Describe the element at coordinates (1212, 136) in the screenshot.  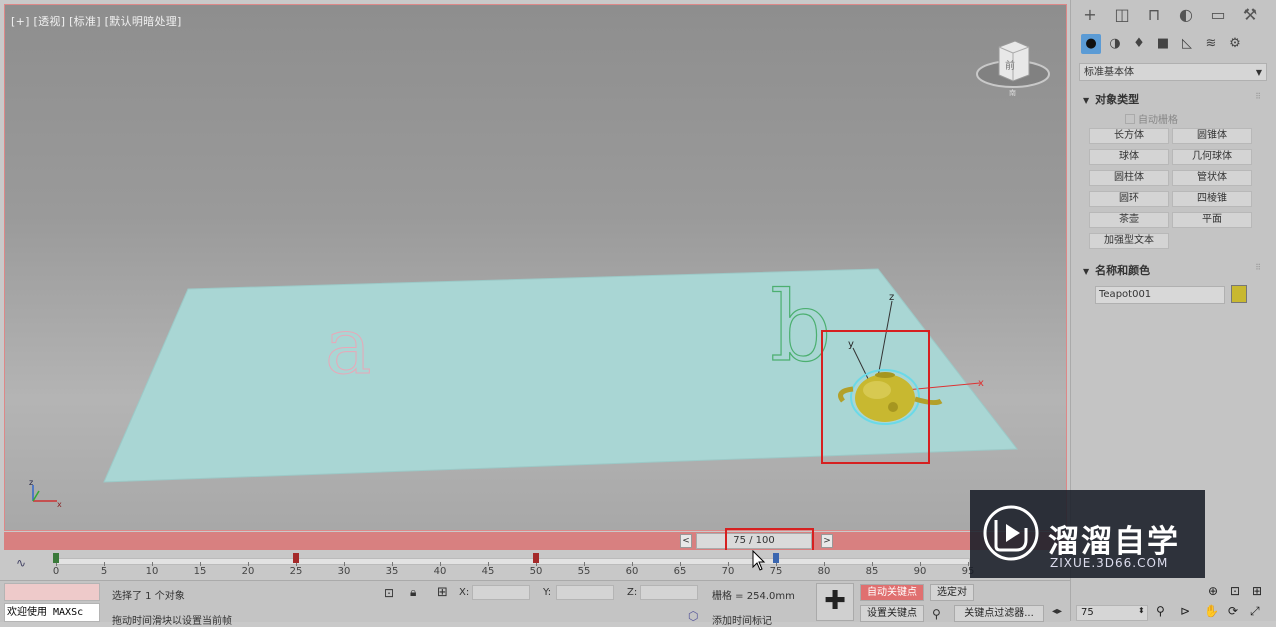
I see `cone-button: 圆锥体` at that location.